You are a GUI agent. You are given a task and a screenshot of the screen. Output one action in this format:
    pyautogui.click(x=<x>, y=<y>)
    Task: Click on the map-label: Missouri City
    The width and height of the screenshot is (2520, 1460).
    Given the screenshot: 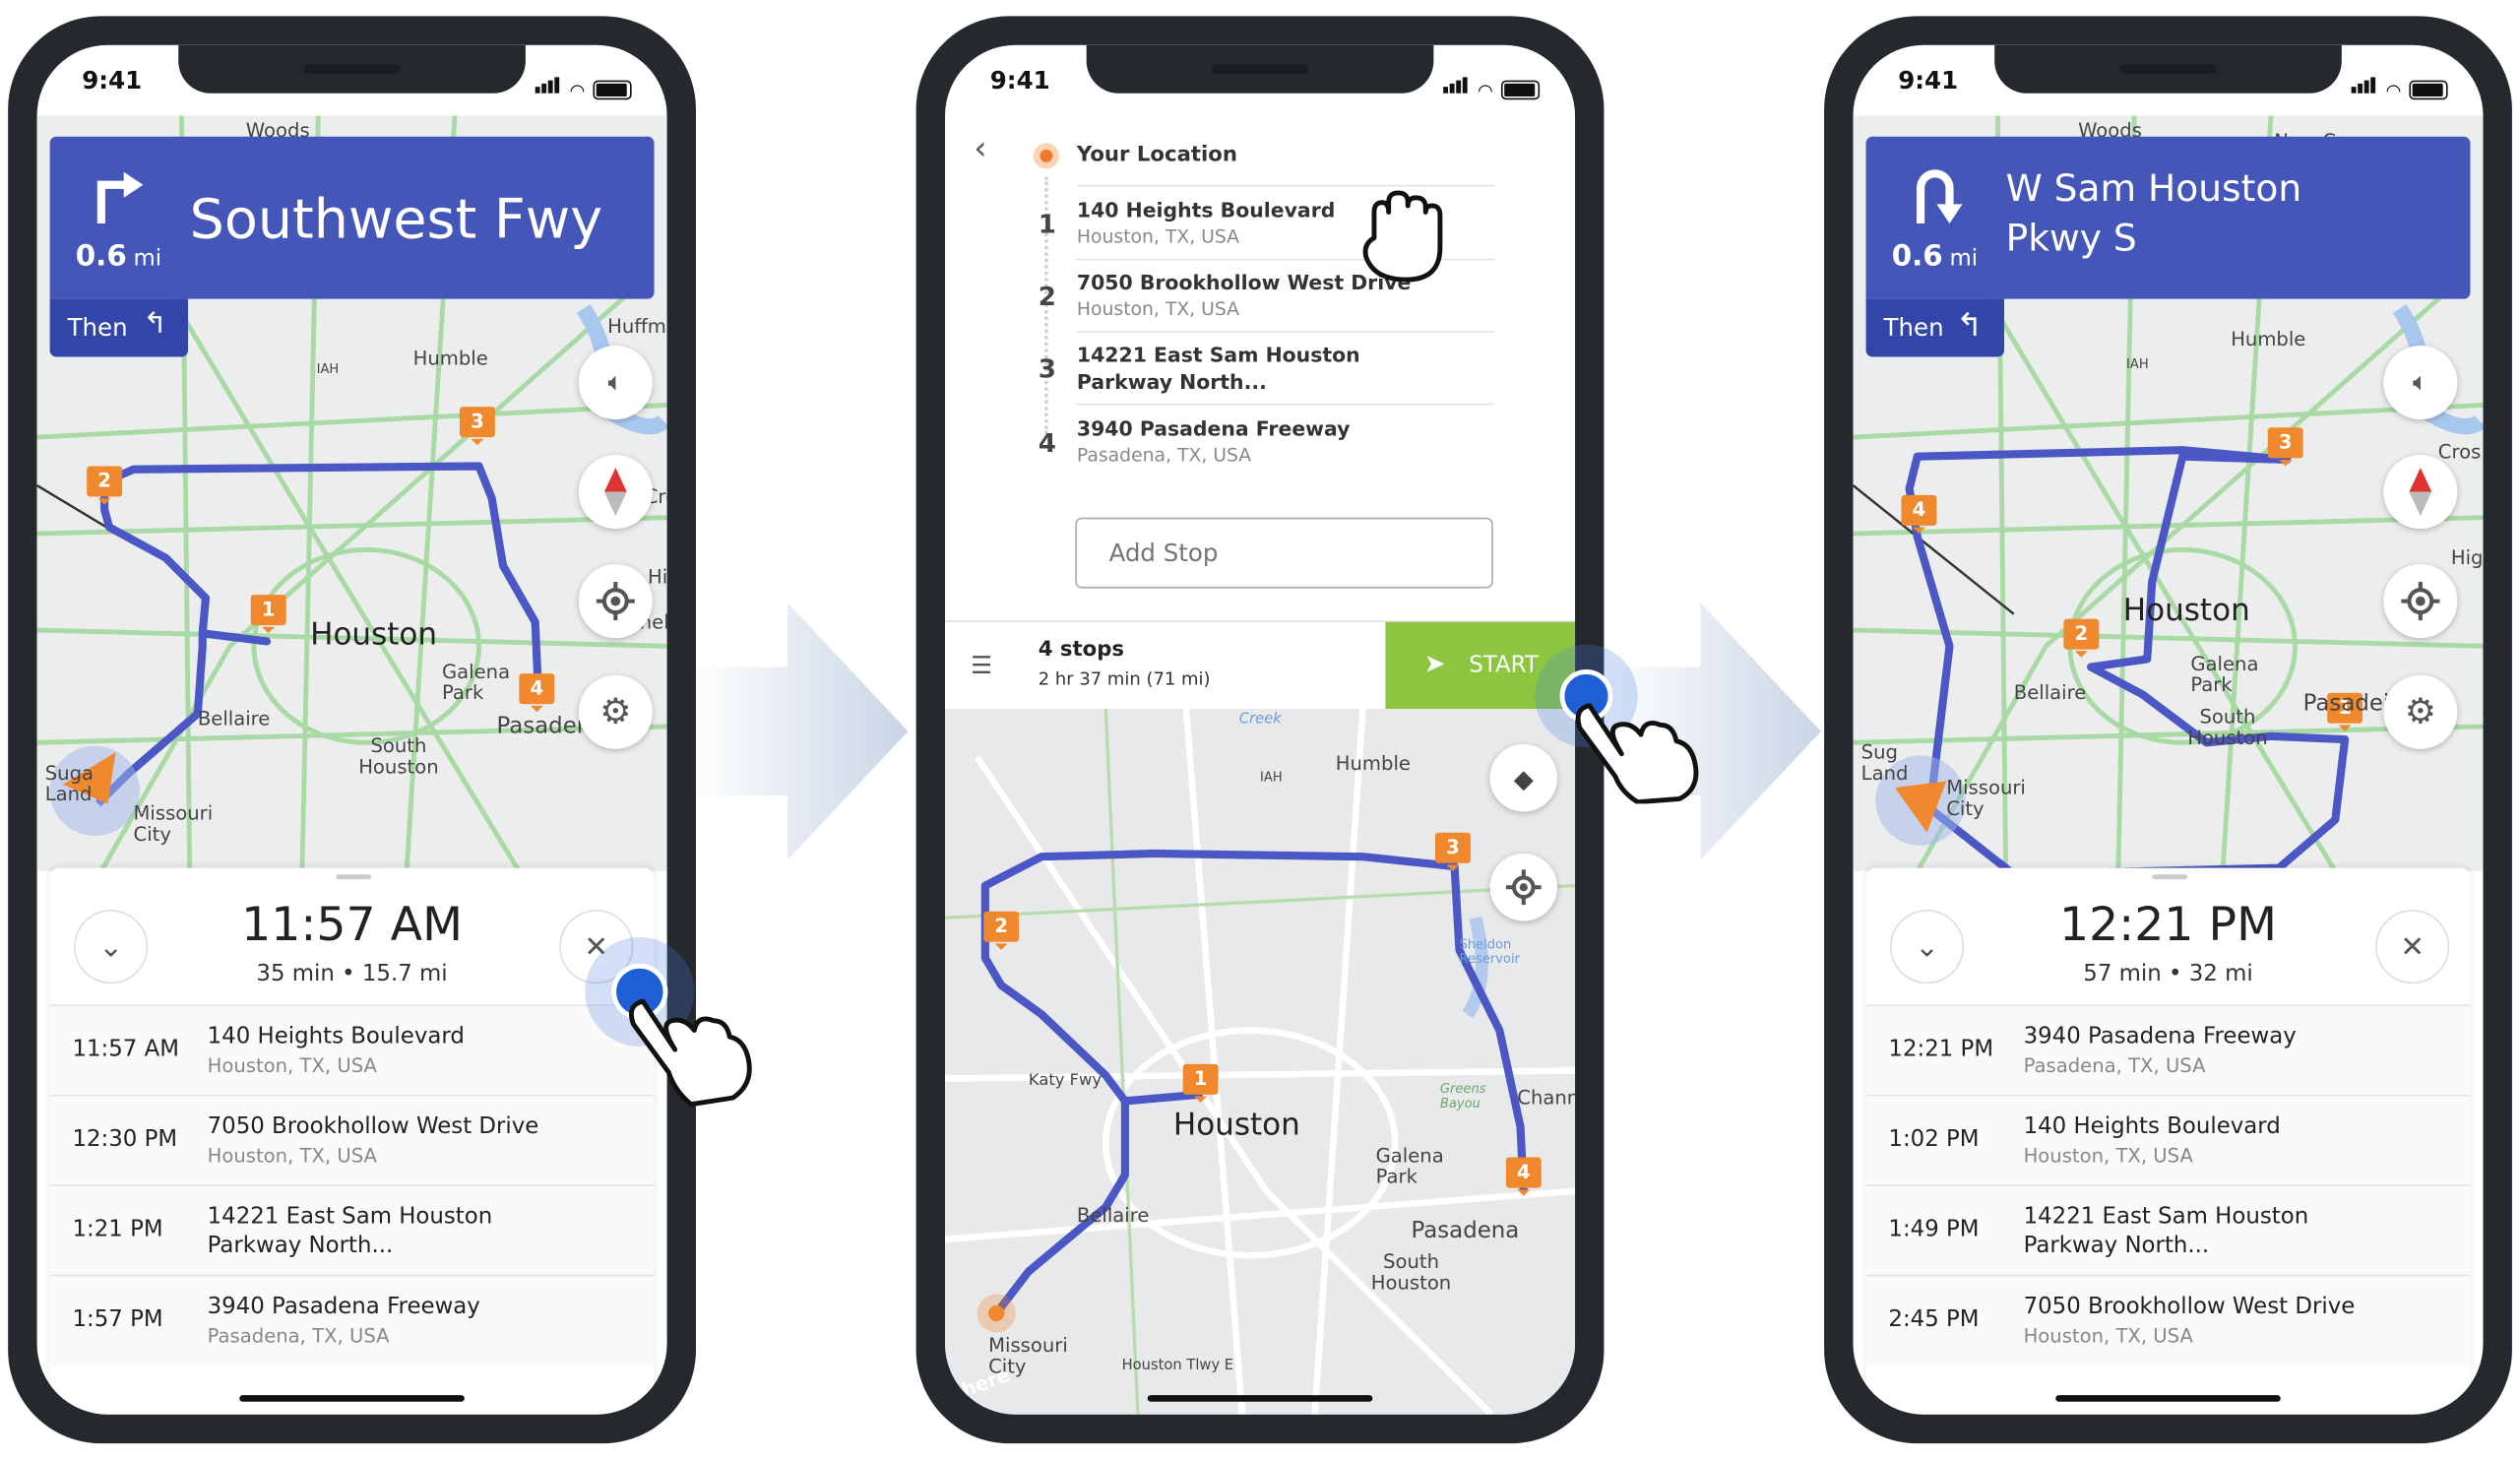 What is the action you would take?
    pyautogui.click(x=1986, y=798)
    